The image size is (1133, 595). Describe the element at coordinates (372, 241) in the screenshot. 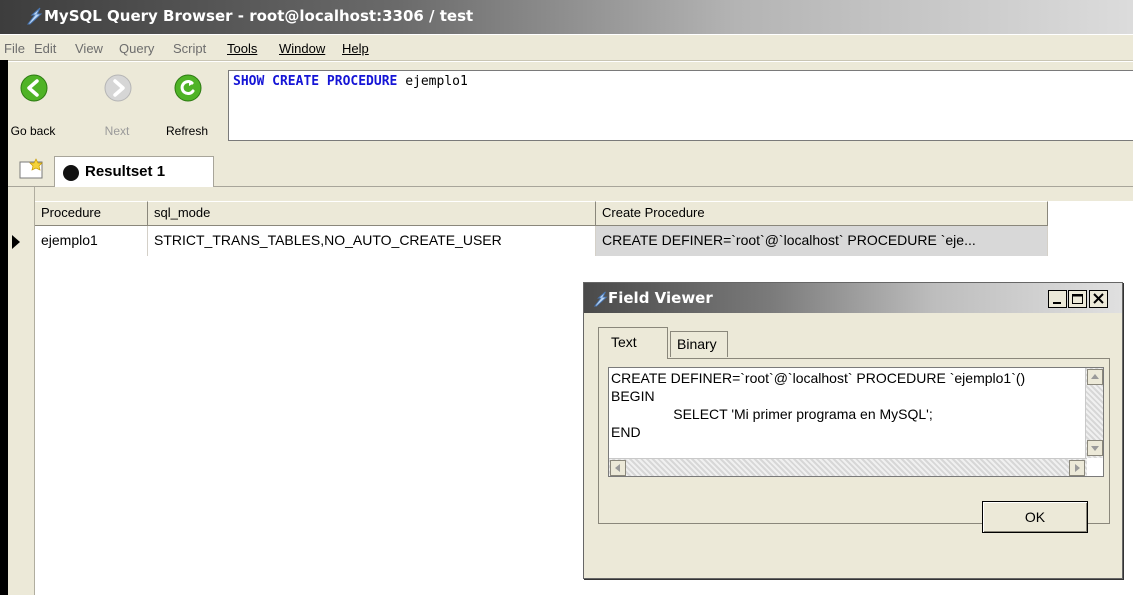

I see `cell-sql-mode: STRICT_TRANS_TABLES,NO_AUTO_CREATE_USER` at that location.